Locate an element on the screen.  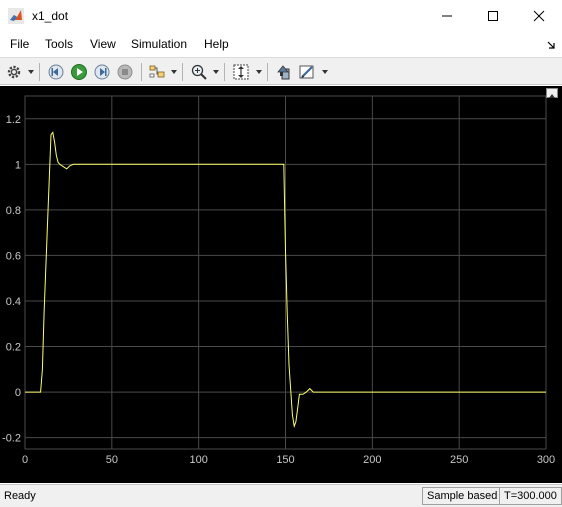
status-time: T=300.000 is located at coordinates (530, 496).